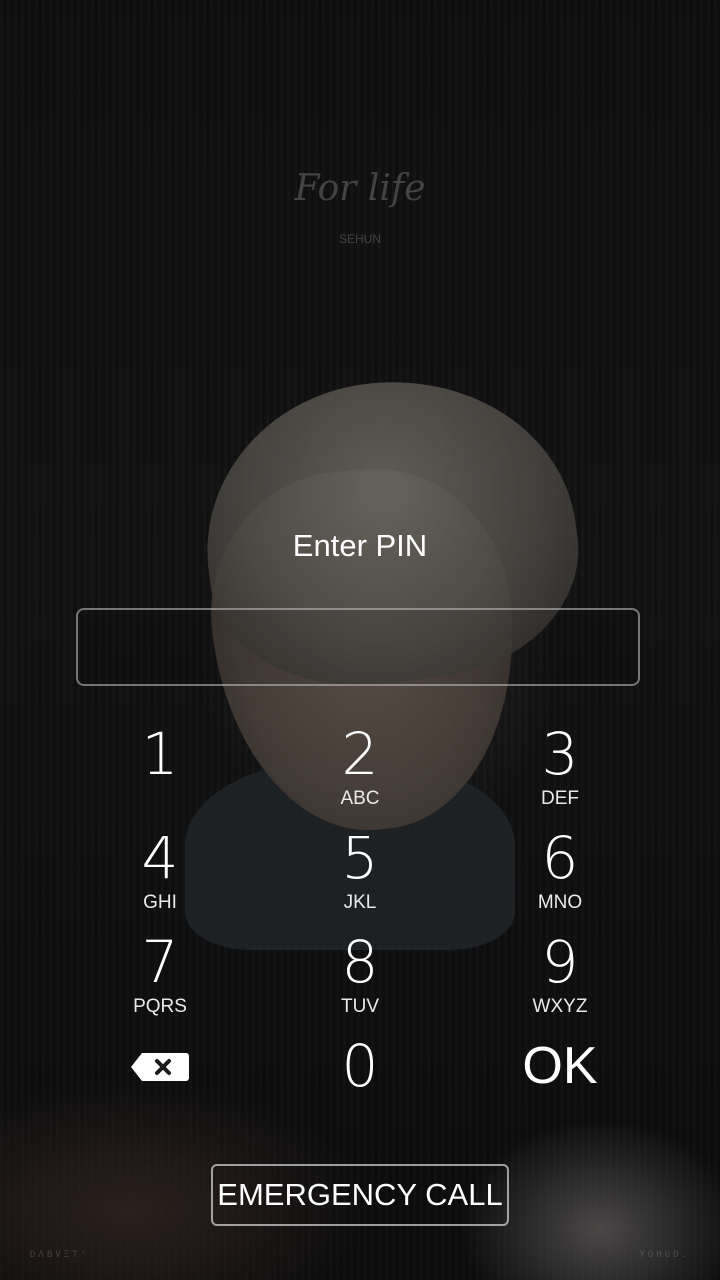 The height and width of the screenshot is (1280, 720). I want to click on key-8: 8 TUV, so click(360, 984).